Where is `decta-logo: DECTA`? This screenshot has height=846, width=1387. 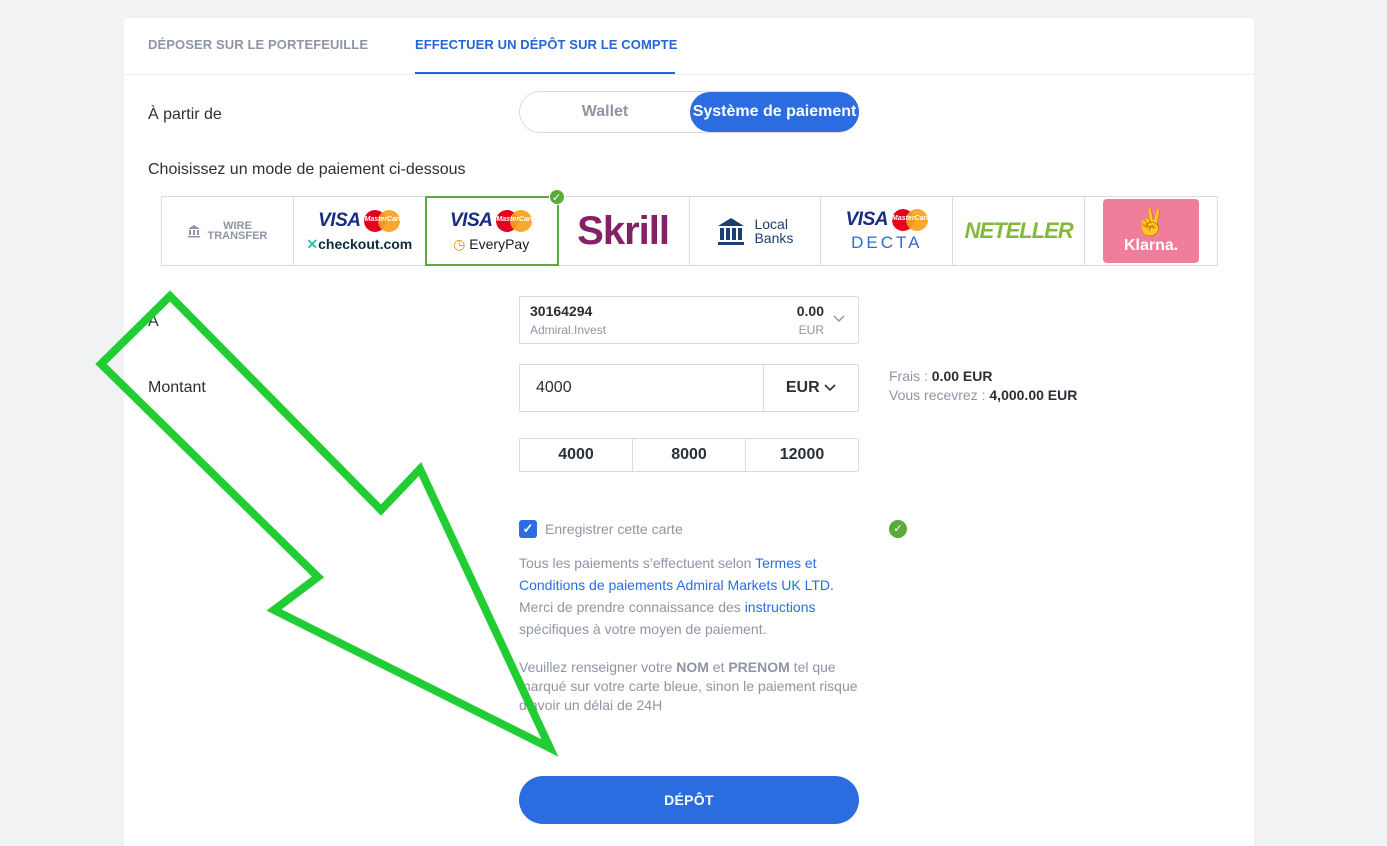 decta-logo: DECTA is located at coordinates (887, 242).